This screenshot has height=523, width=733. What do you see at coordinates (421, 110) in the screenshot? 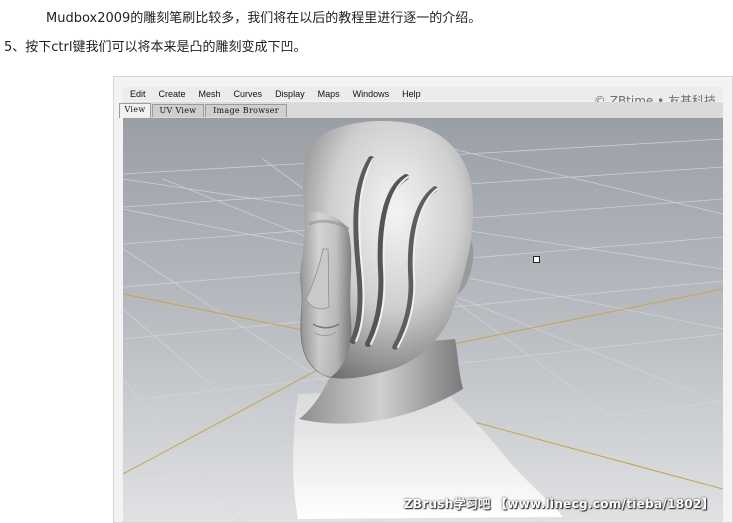
I see `view-tabs: View UV View Image Browser` at bounding box center [421, 110].